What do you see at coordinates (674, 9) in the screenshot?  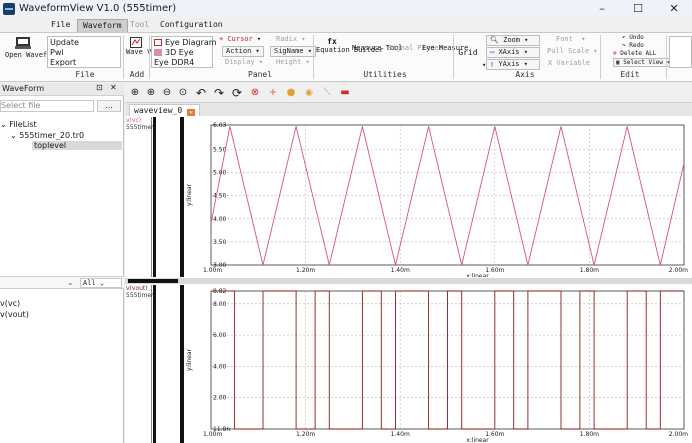 I see `close-button: ✕` at bounding box center [674, 9].